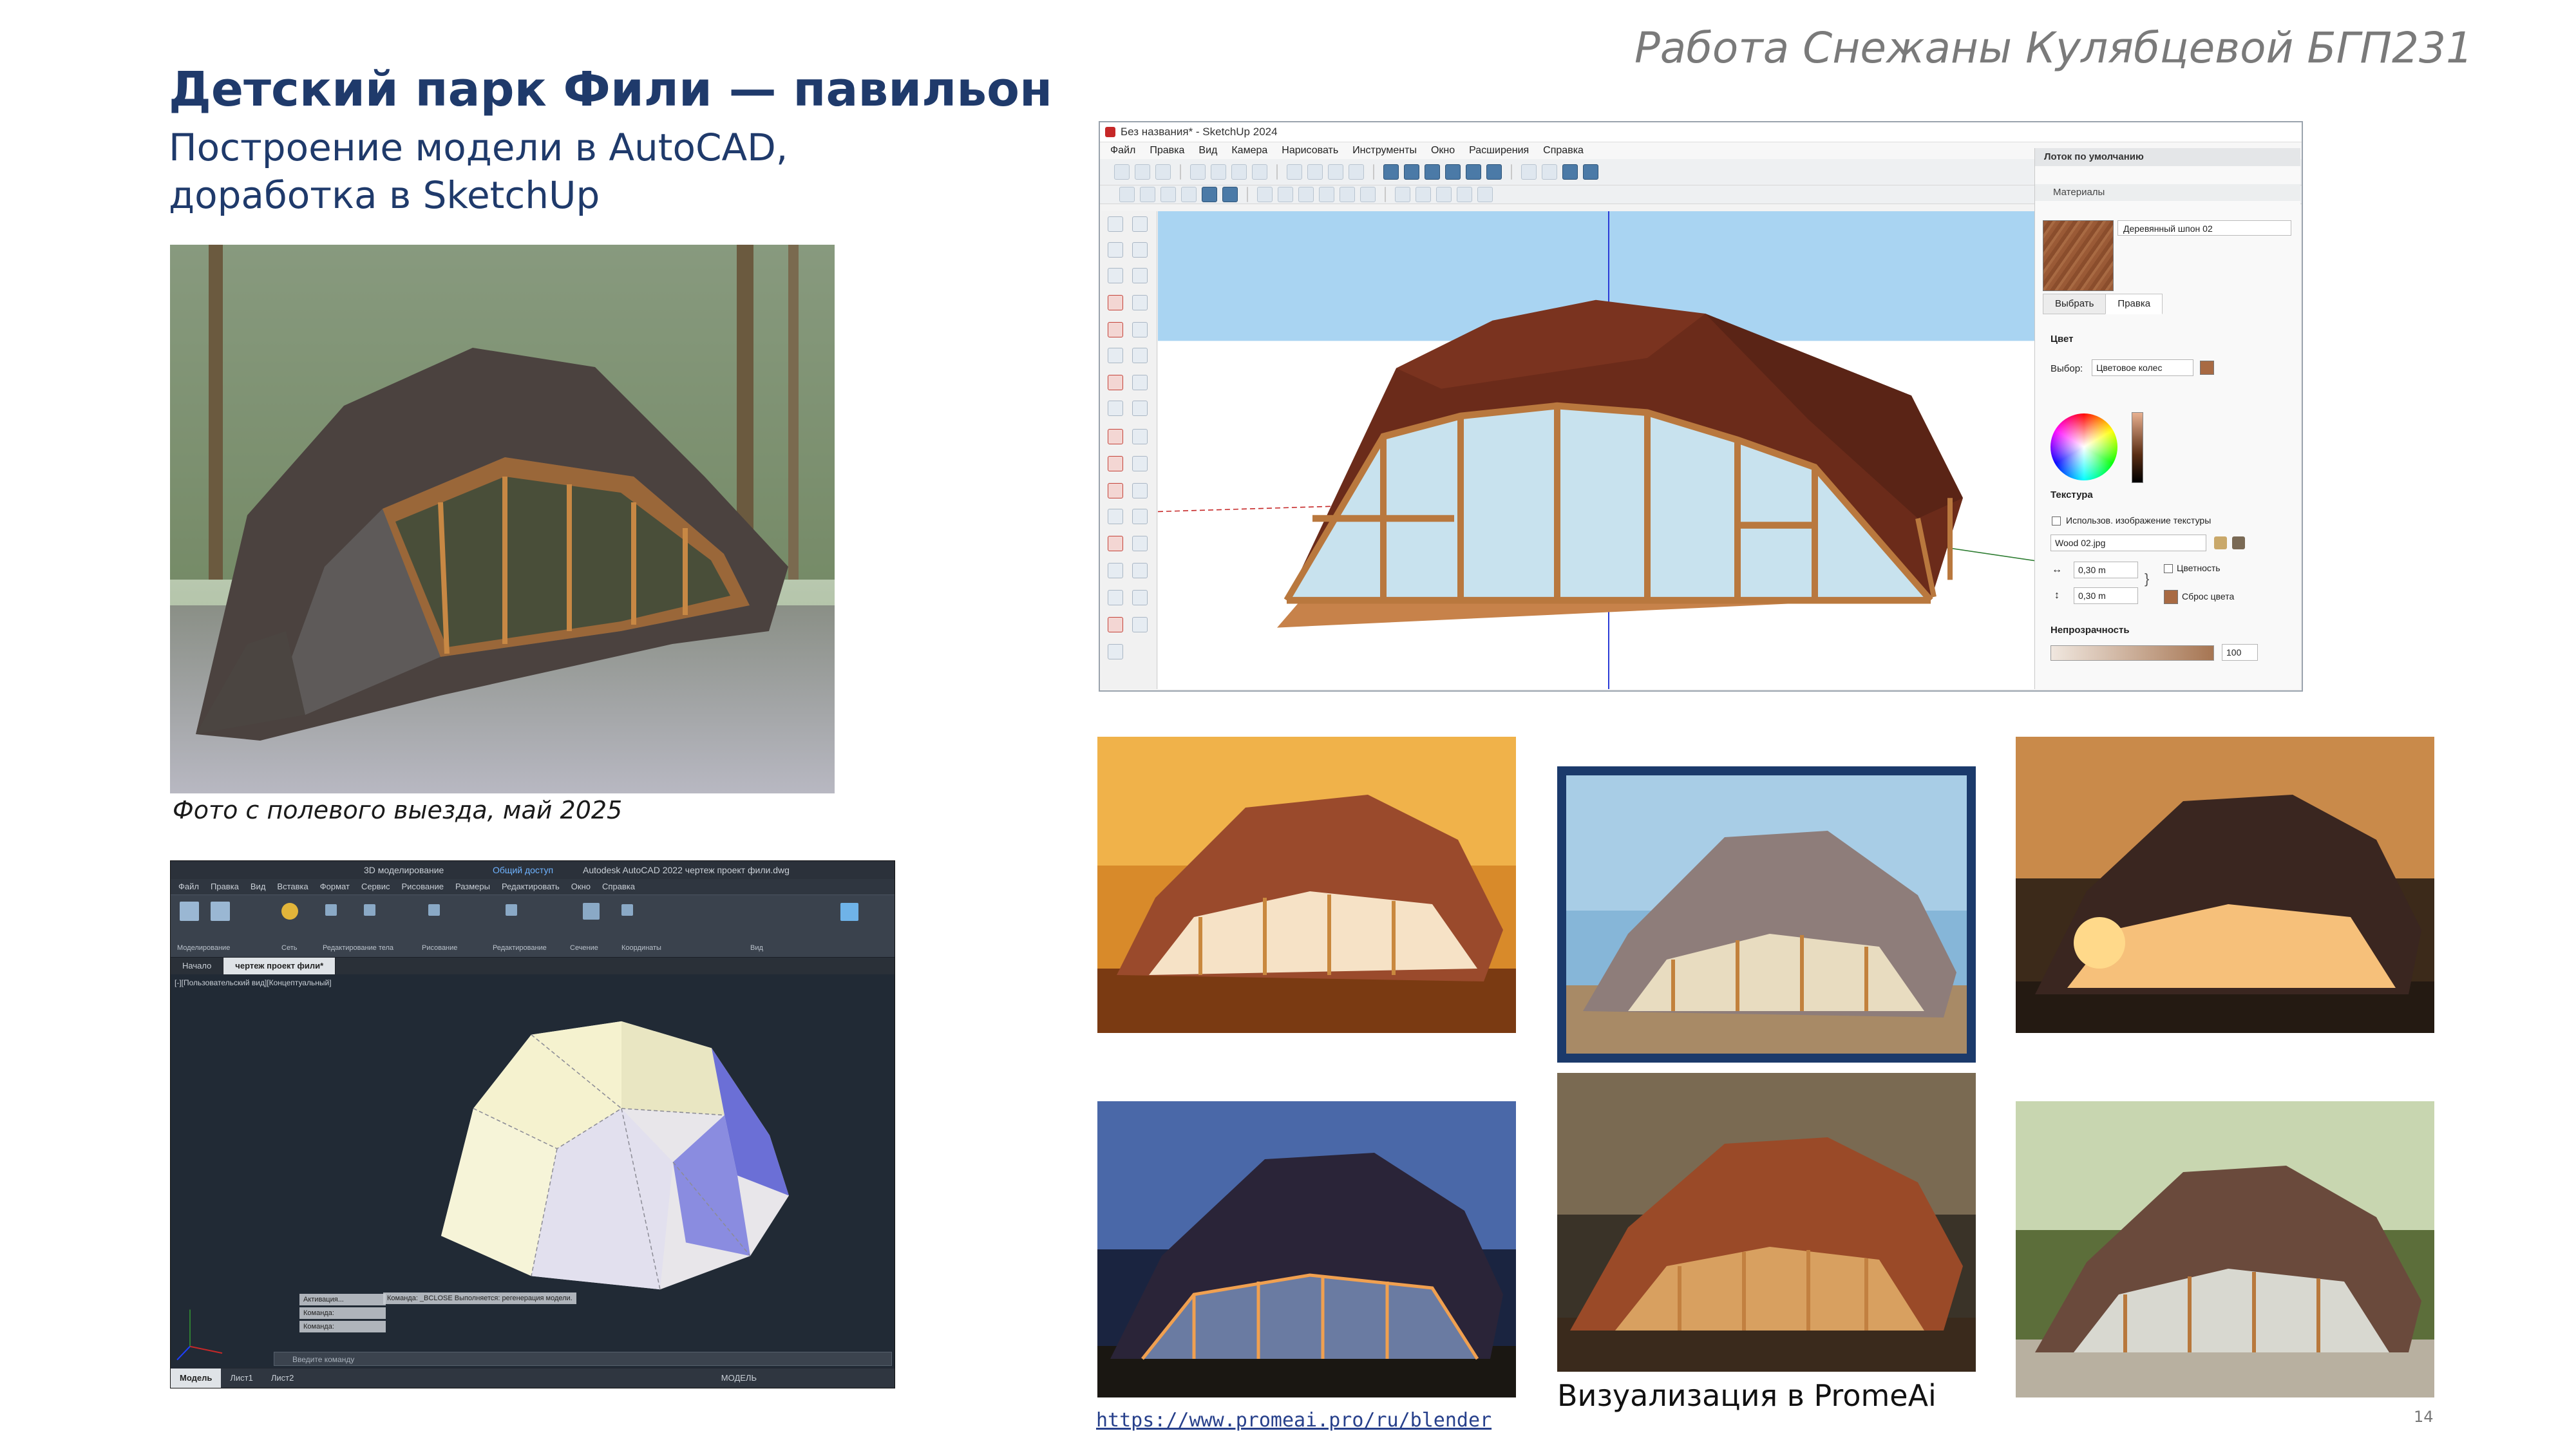  I want to click on workspace-label: 3D моделирование, so click(404, 870).